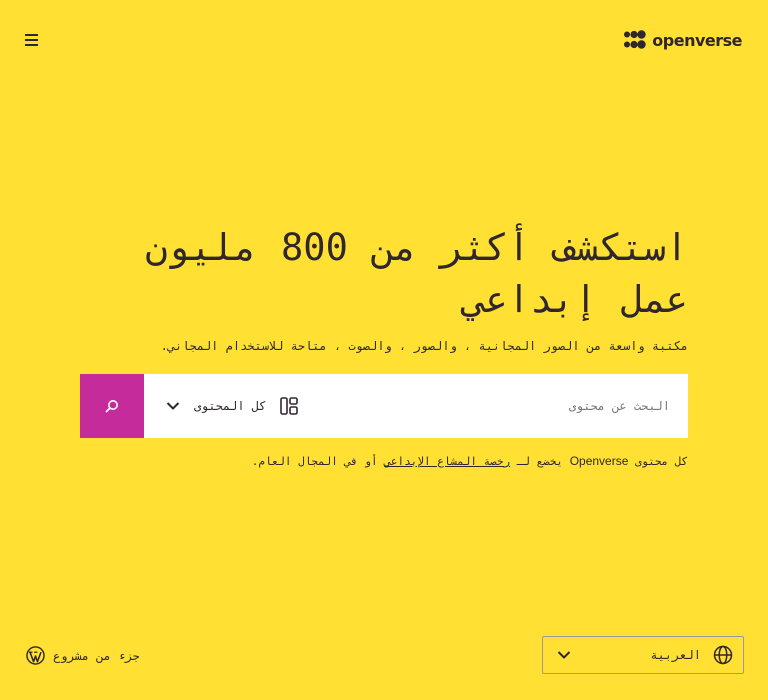 This screenshot has width=768, height=700. I want to click on all-content-icon, so click(289, 406).